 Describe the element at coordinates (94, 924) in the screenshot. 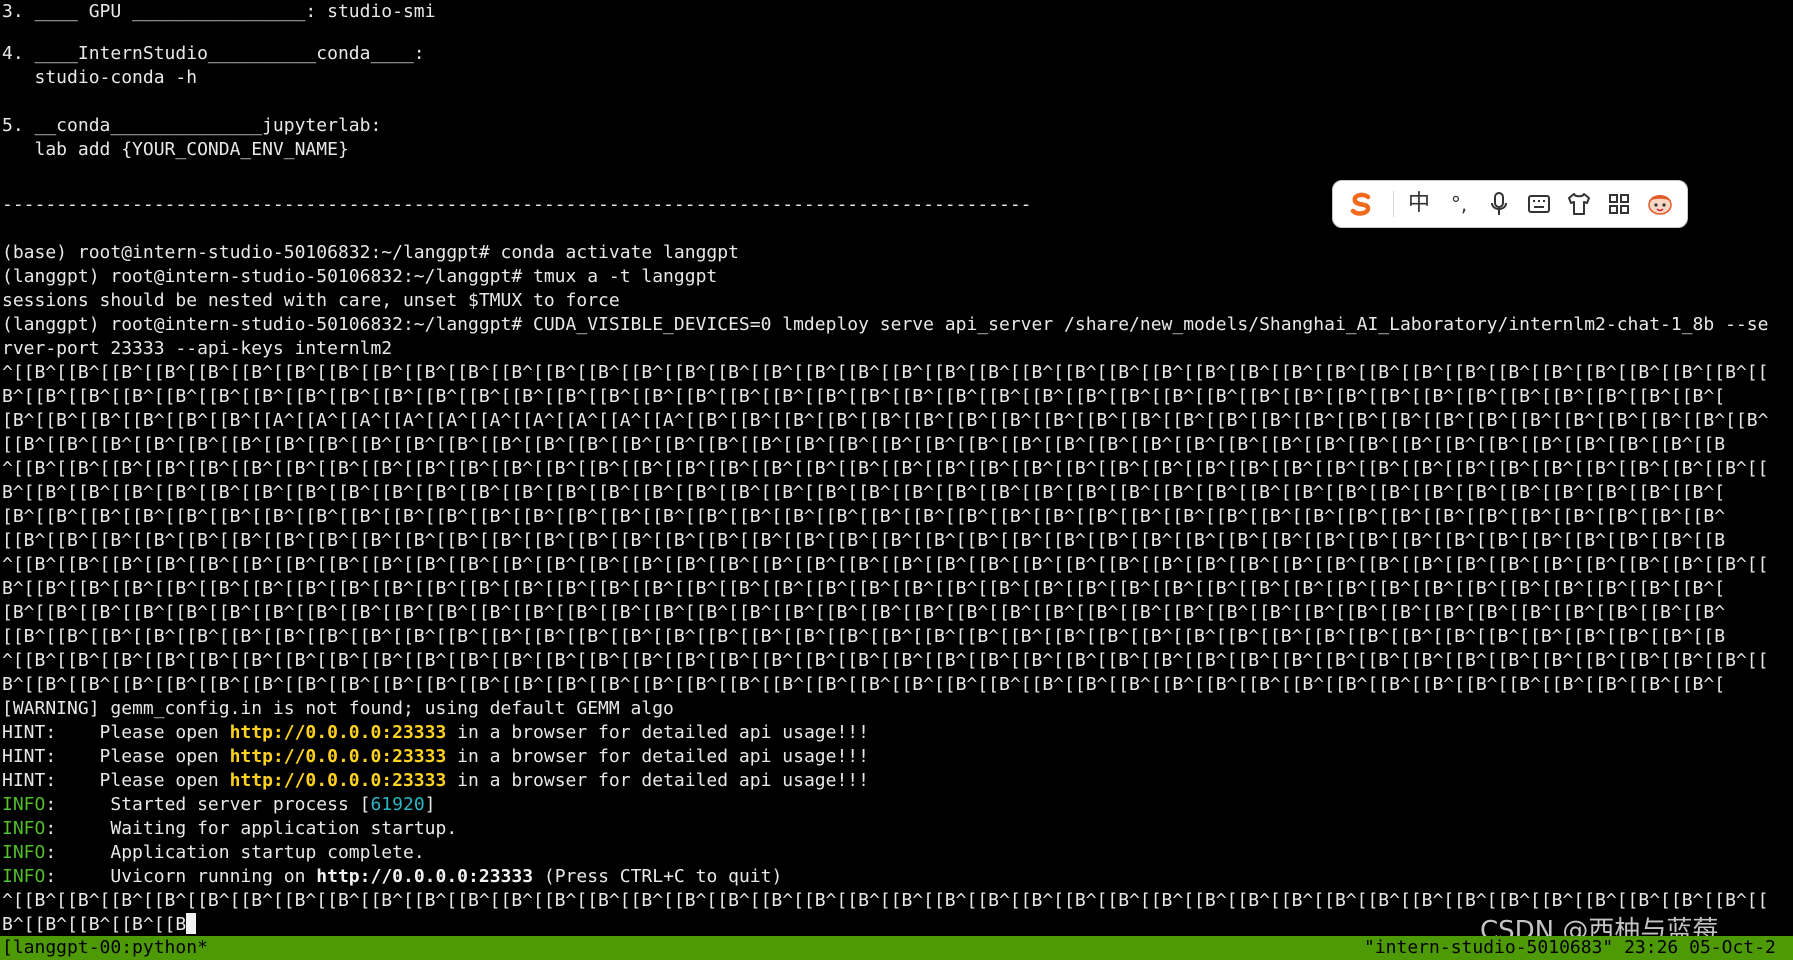

I see `typed-text: B^[[B^[[B^[[B^[[B` at that location.